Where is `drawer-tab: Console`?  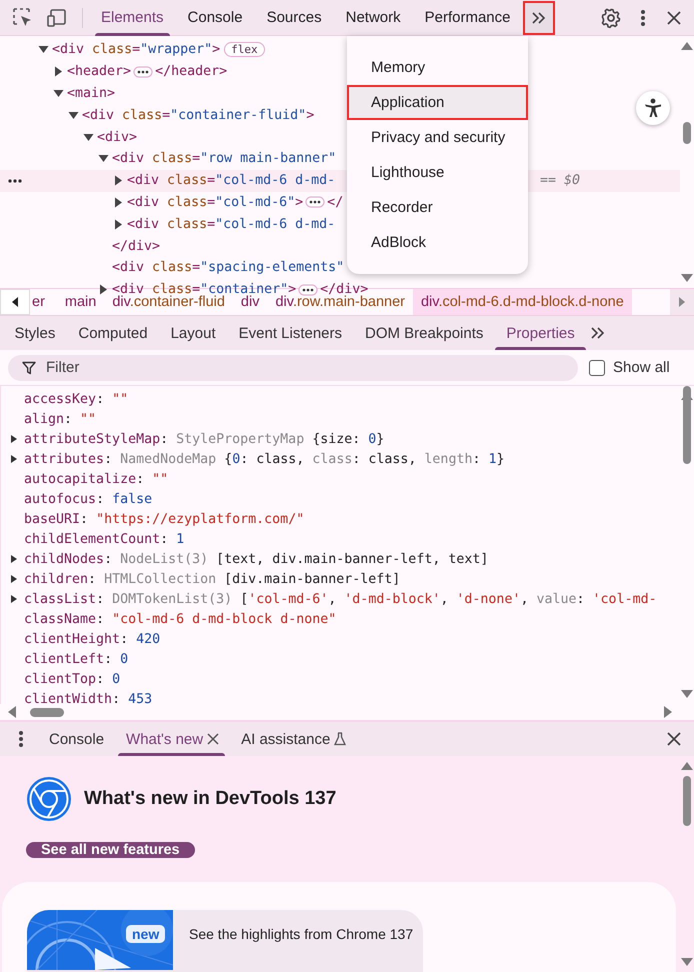 drawer-tab: Console is located at coordinates (75, 739).